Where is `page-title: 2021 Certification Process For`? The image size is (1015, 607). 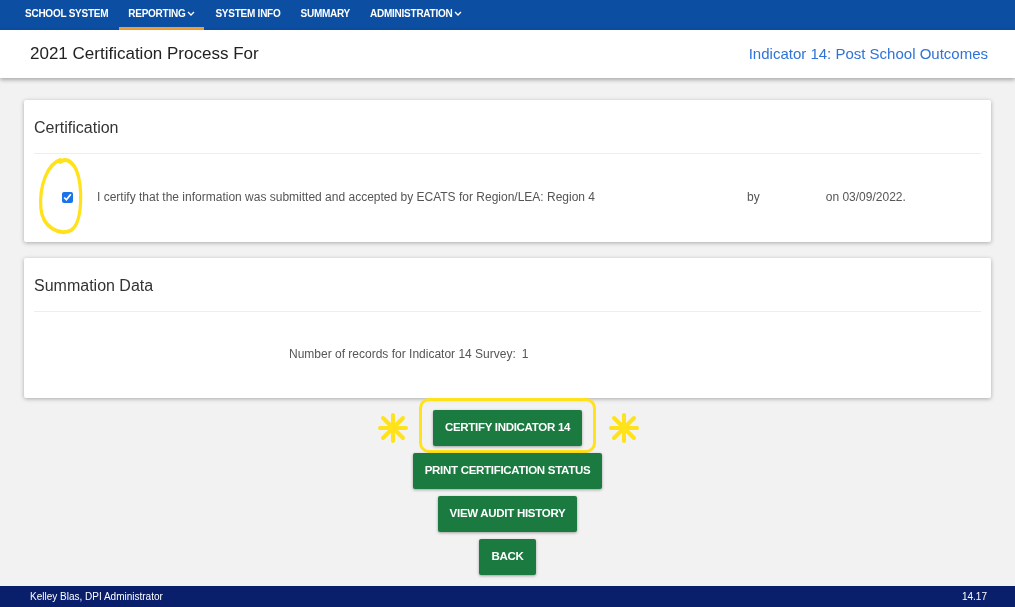 page-title: 2021 Certification Process For is located at coordinates (144, 54).